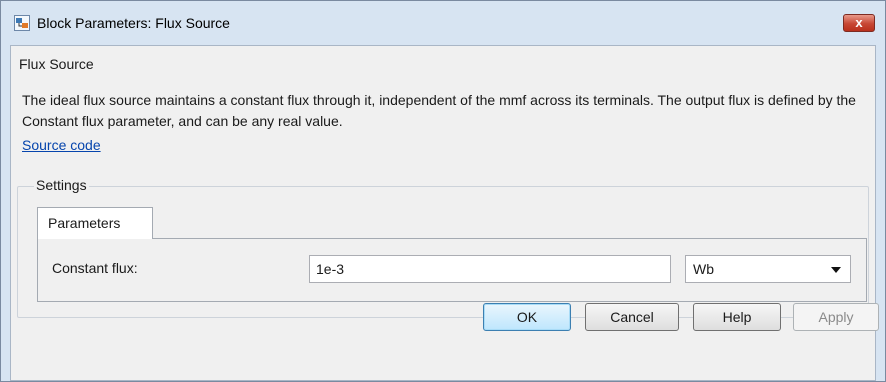 This screenshot has width=886, height=382. I want to click on block-group-title: Flux Source, so click(56, 64).